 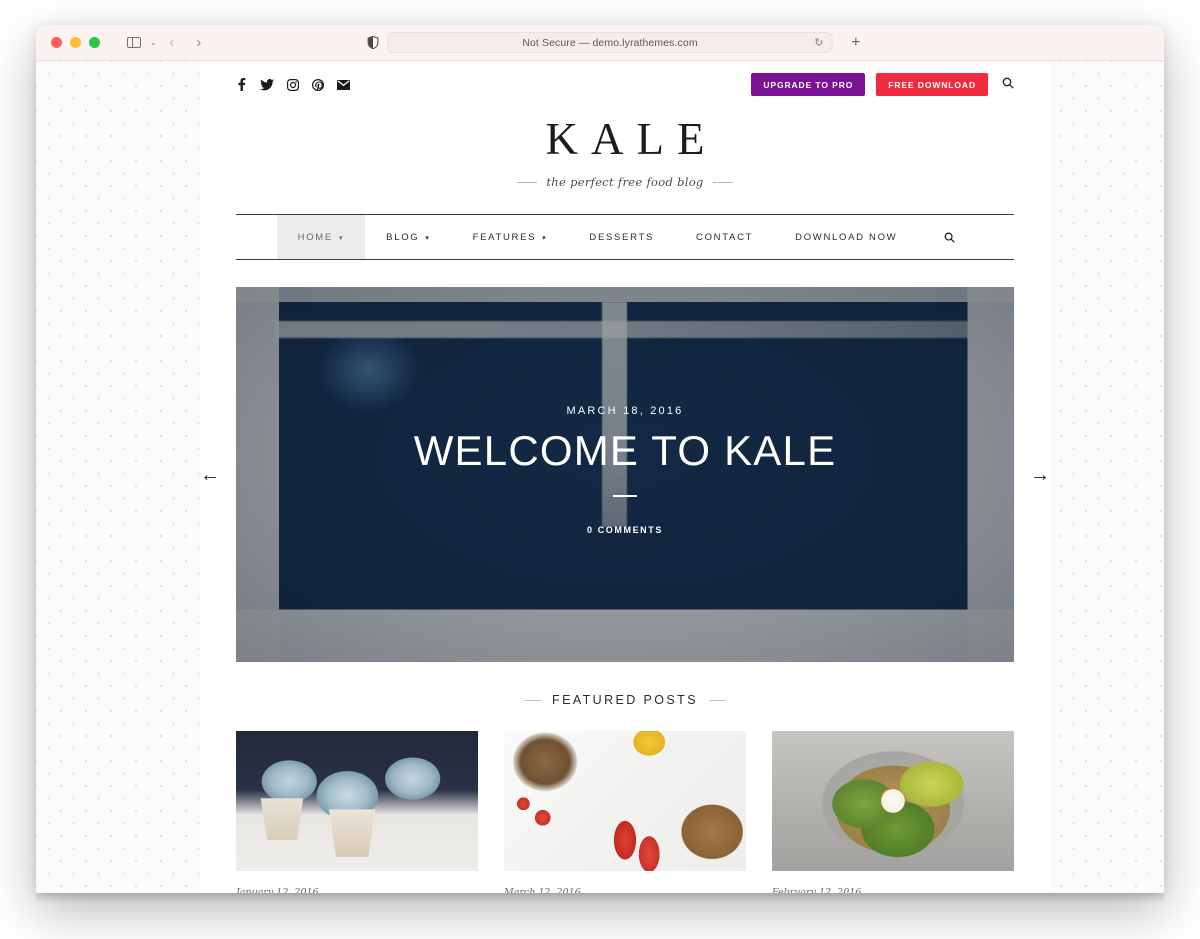 I want to click on nav-item-blog: BLOG ▾, so click(x=408, y=237).